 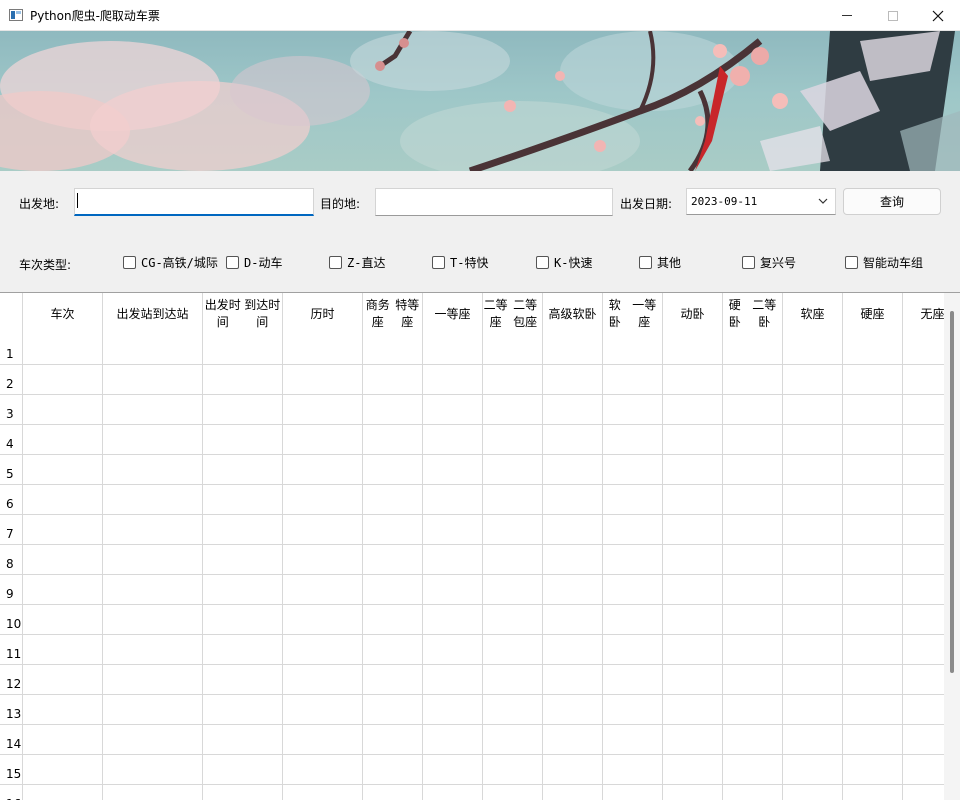 I want to click on column-header: 历时, so click(x=323, y=314).